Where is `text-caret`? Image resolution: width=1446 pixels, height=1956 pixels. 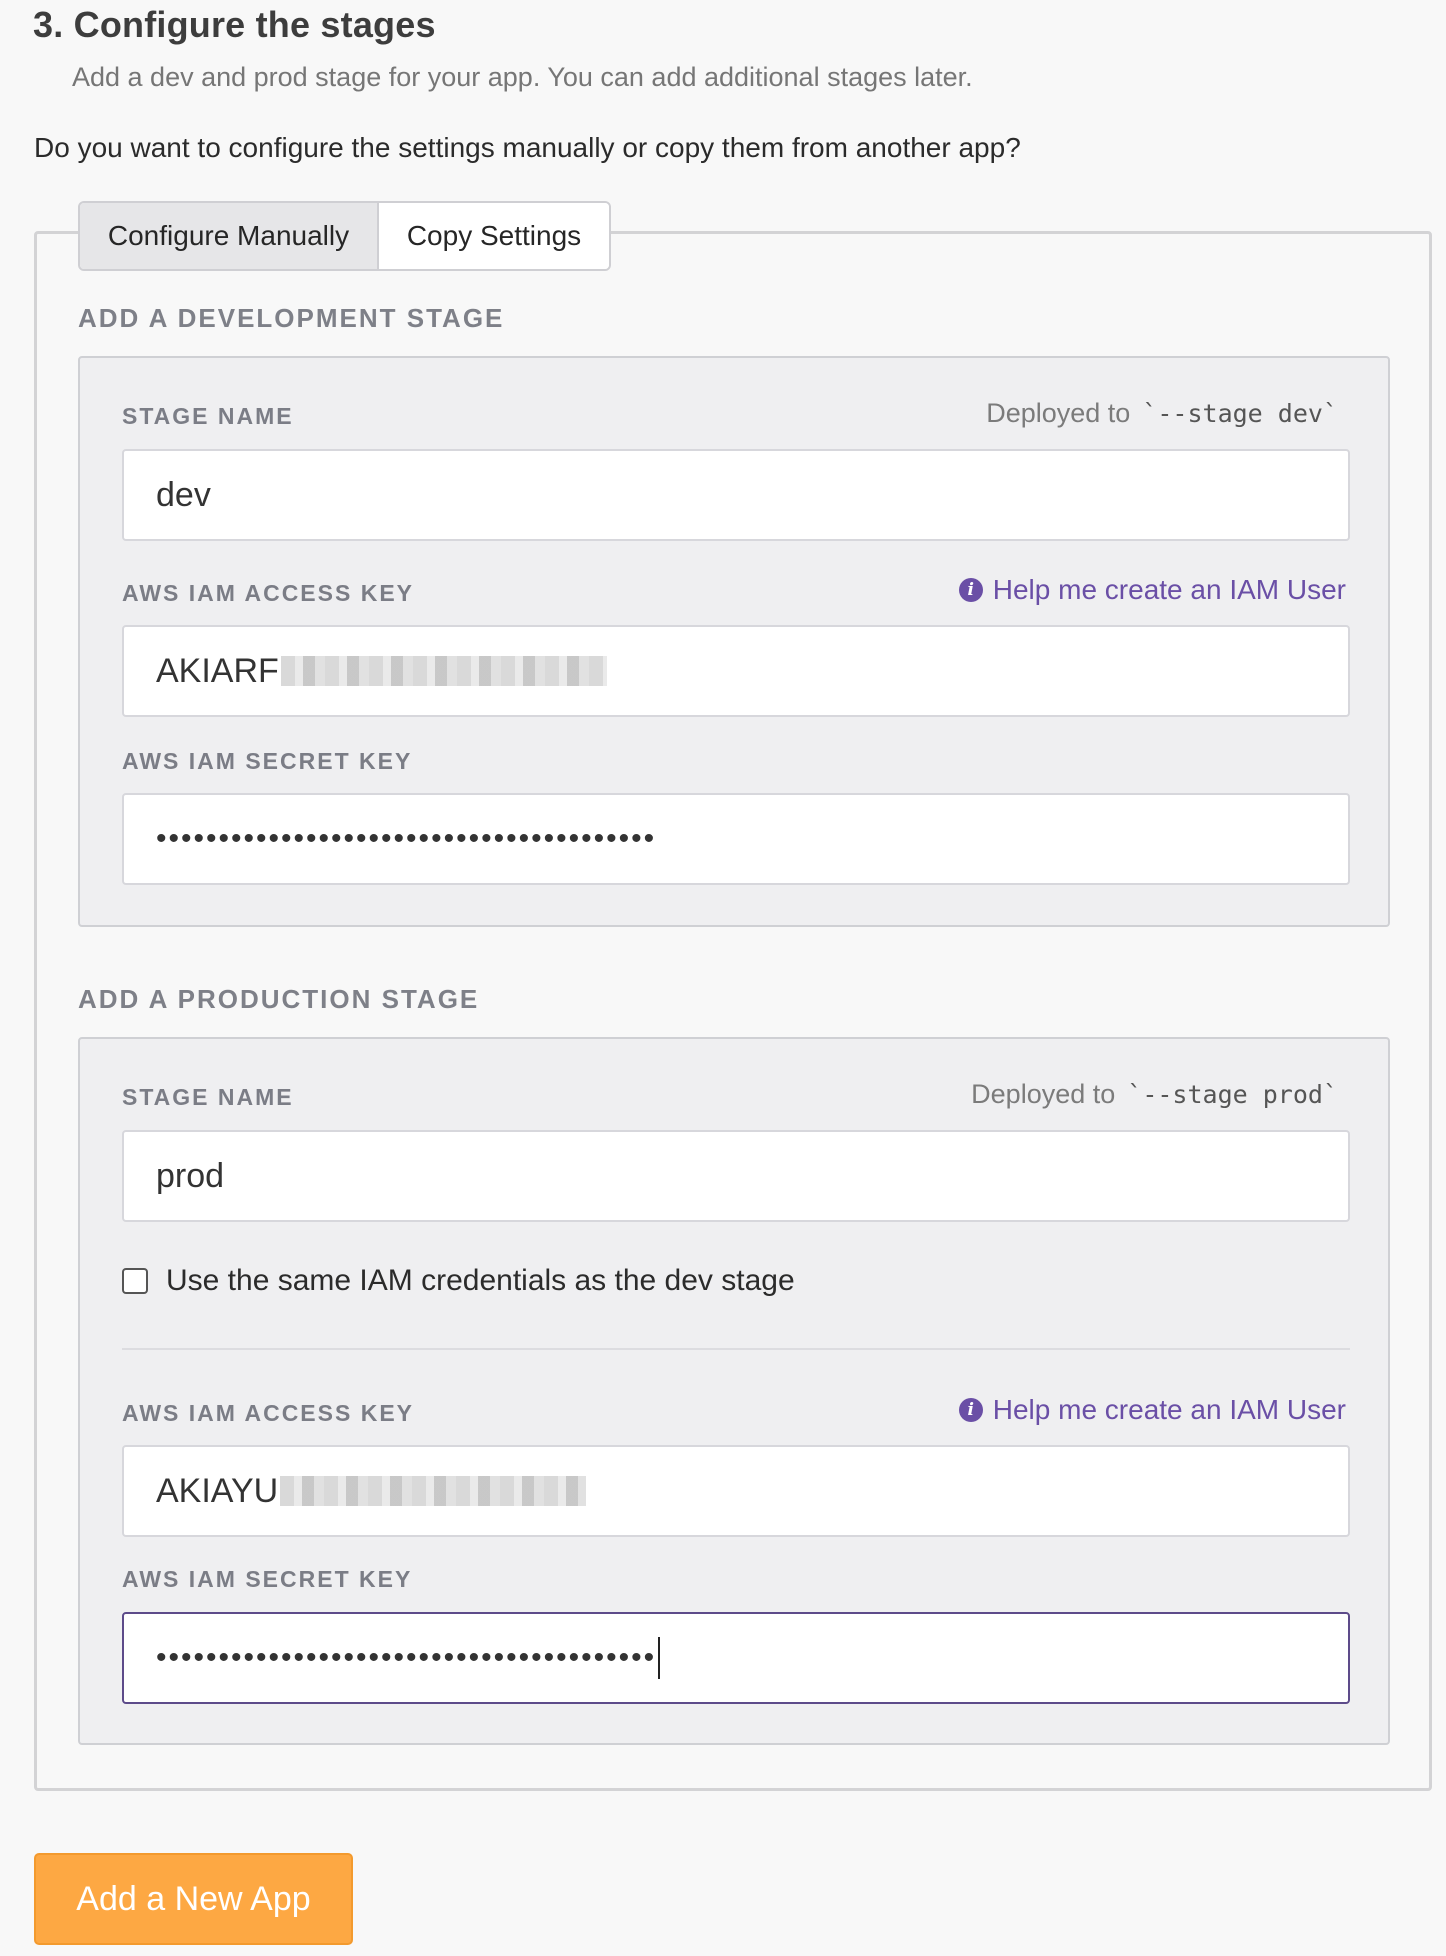
text-caret is located at coordinates (659, 1658).